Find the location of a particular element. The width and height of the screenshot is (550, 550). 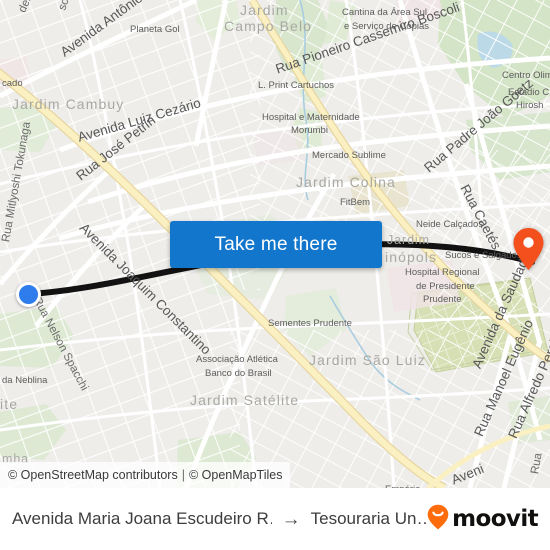

arrow-right-icon: → is located at coordinates (291, 519).